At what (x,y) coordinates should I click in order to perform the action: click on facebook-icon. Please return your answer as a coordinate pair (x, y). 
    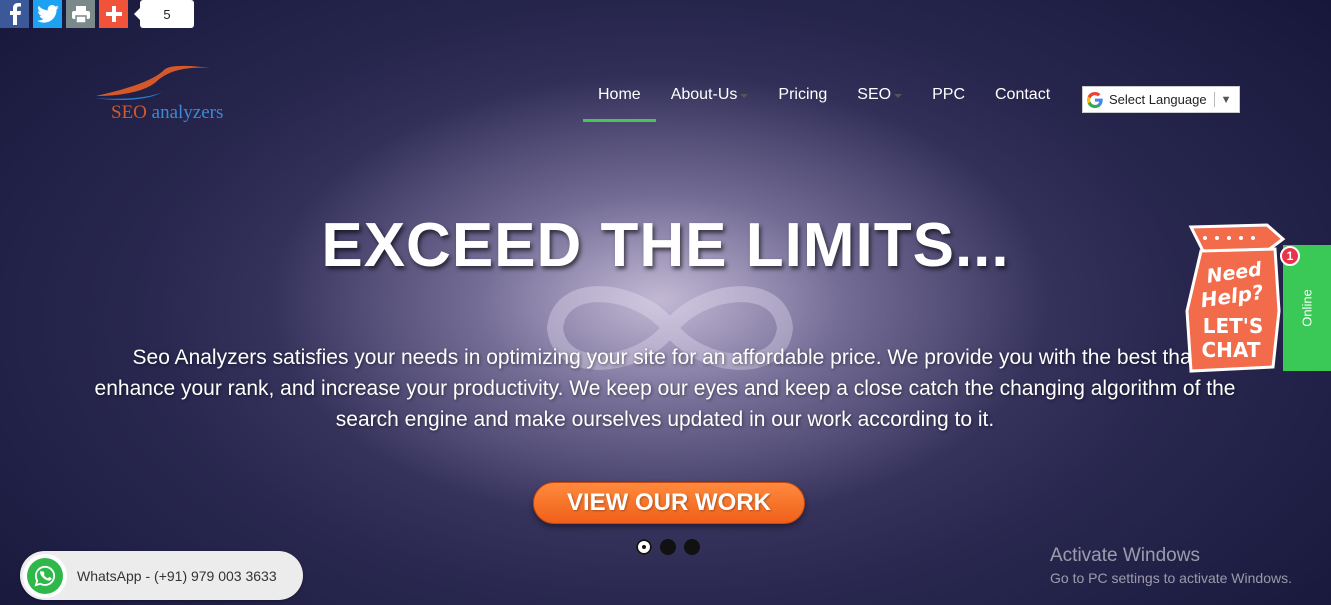
    Looking at the image, I should click on (15, 14).